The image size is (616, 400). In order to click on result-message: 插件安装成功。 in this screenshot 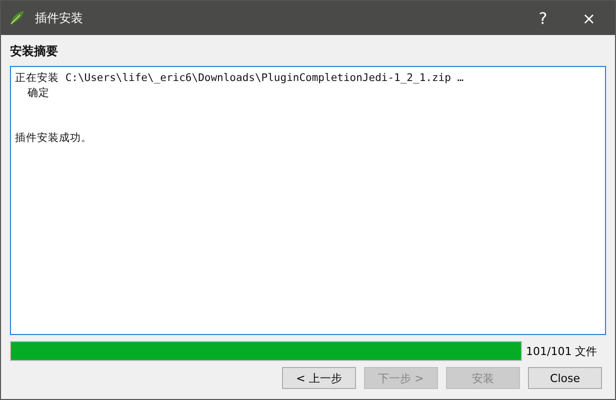, I will do `click(54, 138)`.